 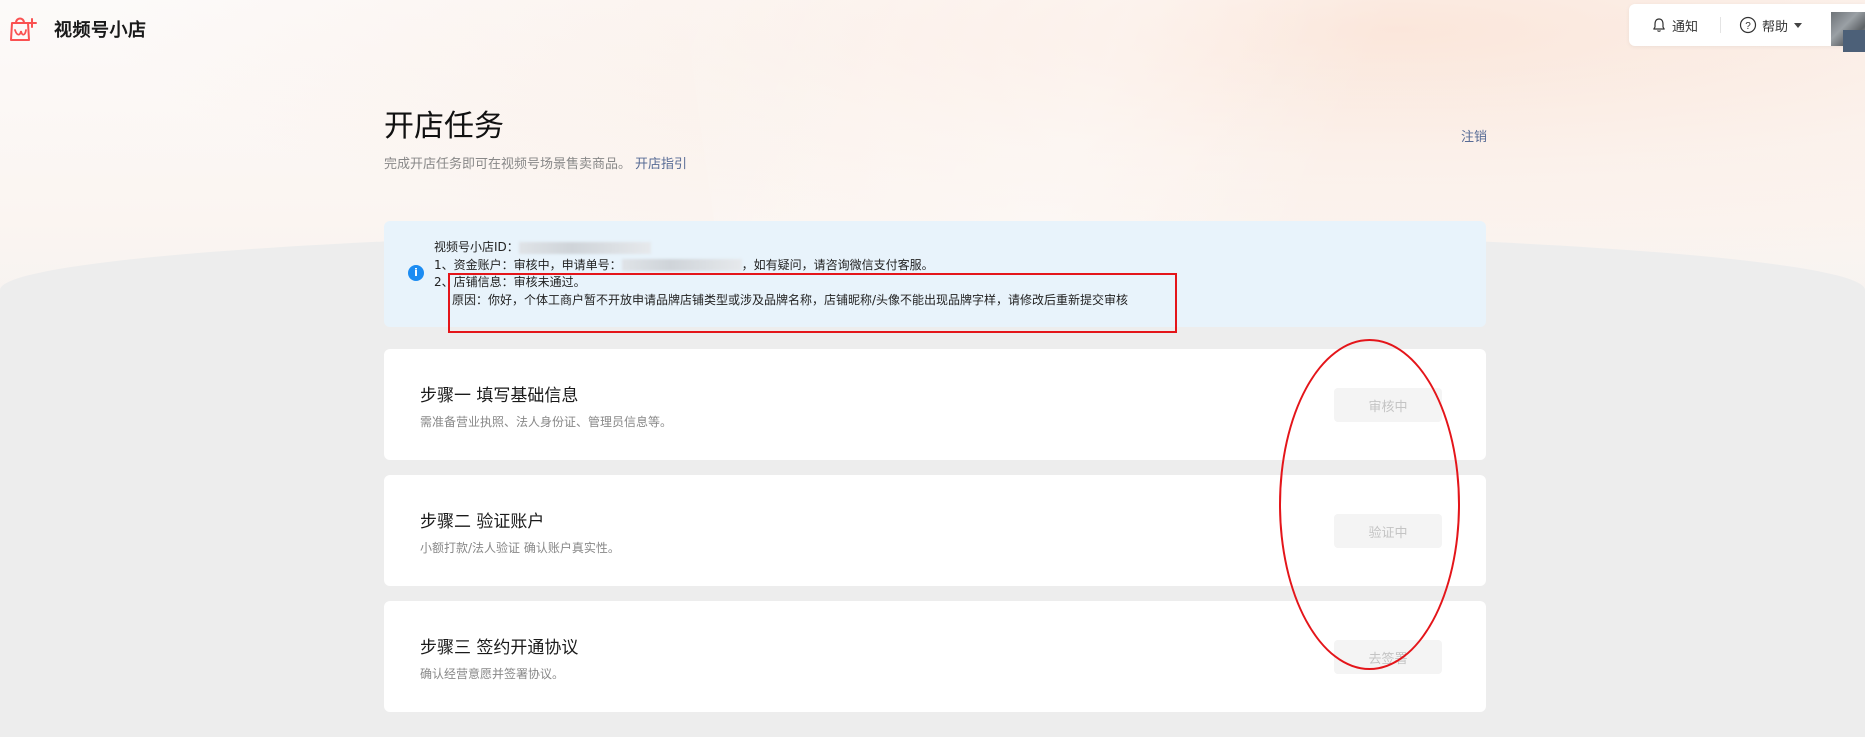 I want to click on help-button: ? 帮助, so click(x=1771, y=25).